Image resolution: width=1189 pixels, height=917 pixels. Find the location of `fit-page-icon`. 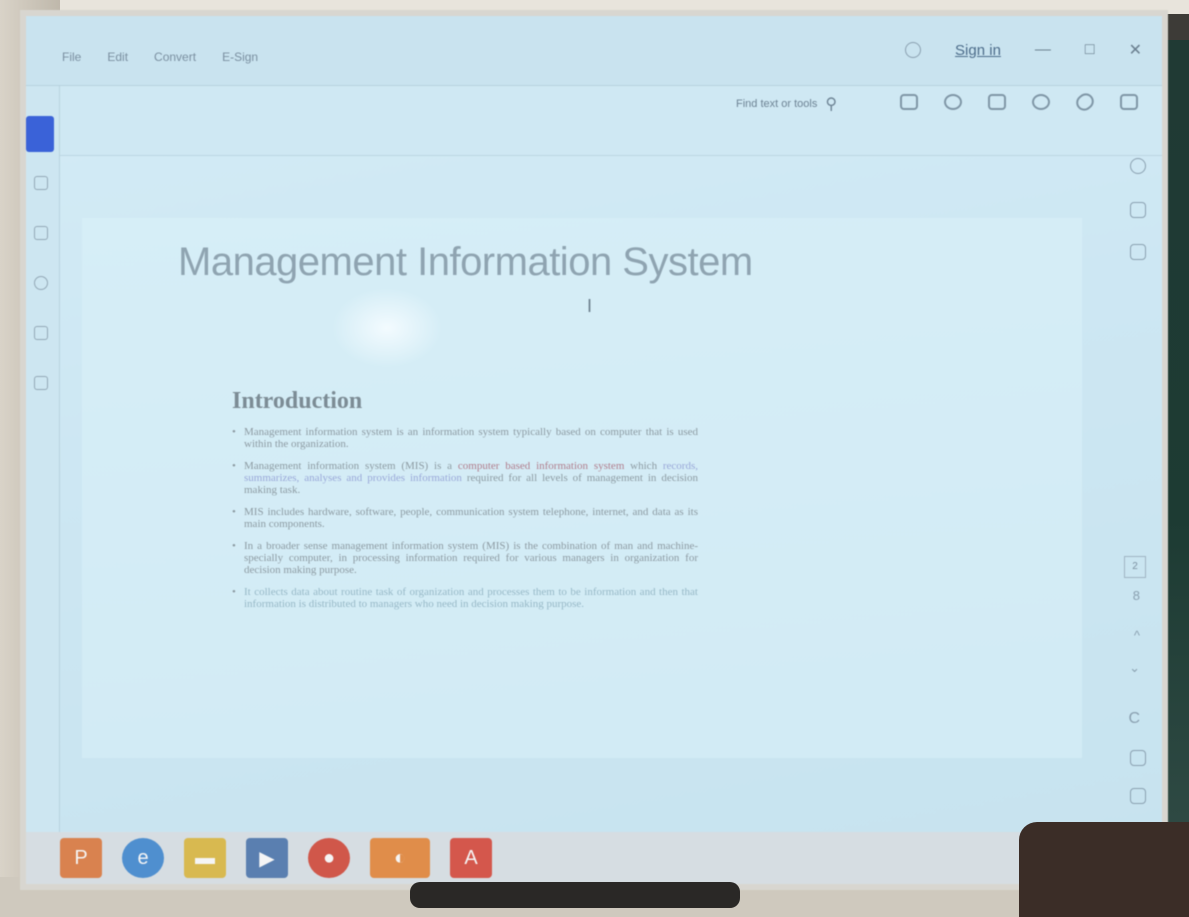

fit-page-icon is located at coordinates (1138, 796).